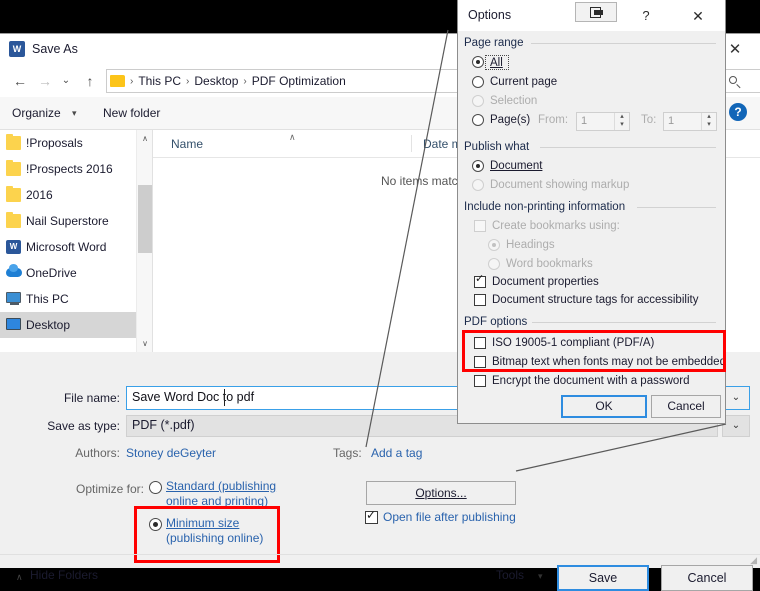  Describe the element at coordinates (480, 226) in the screenshot. I see `checkbox-create-bookmarks` at that location.